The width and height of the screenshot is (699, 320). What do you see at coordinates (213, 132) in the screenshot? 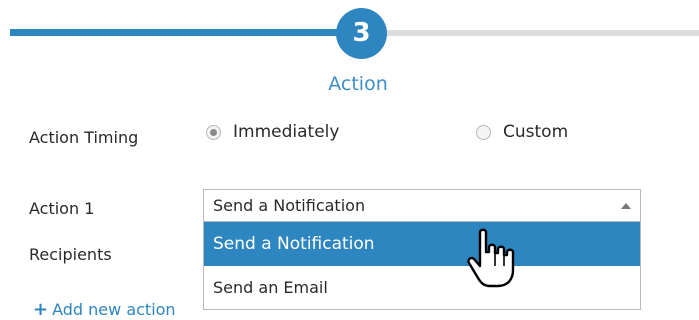
I see `radio-button-checked` at bounding box center [213, 132].